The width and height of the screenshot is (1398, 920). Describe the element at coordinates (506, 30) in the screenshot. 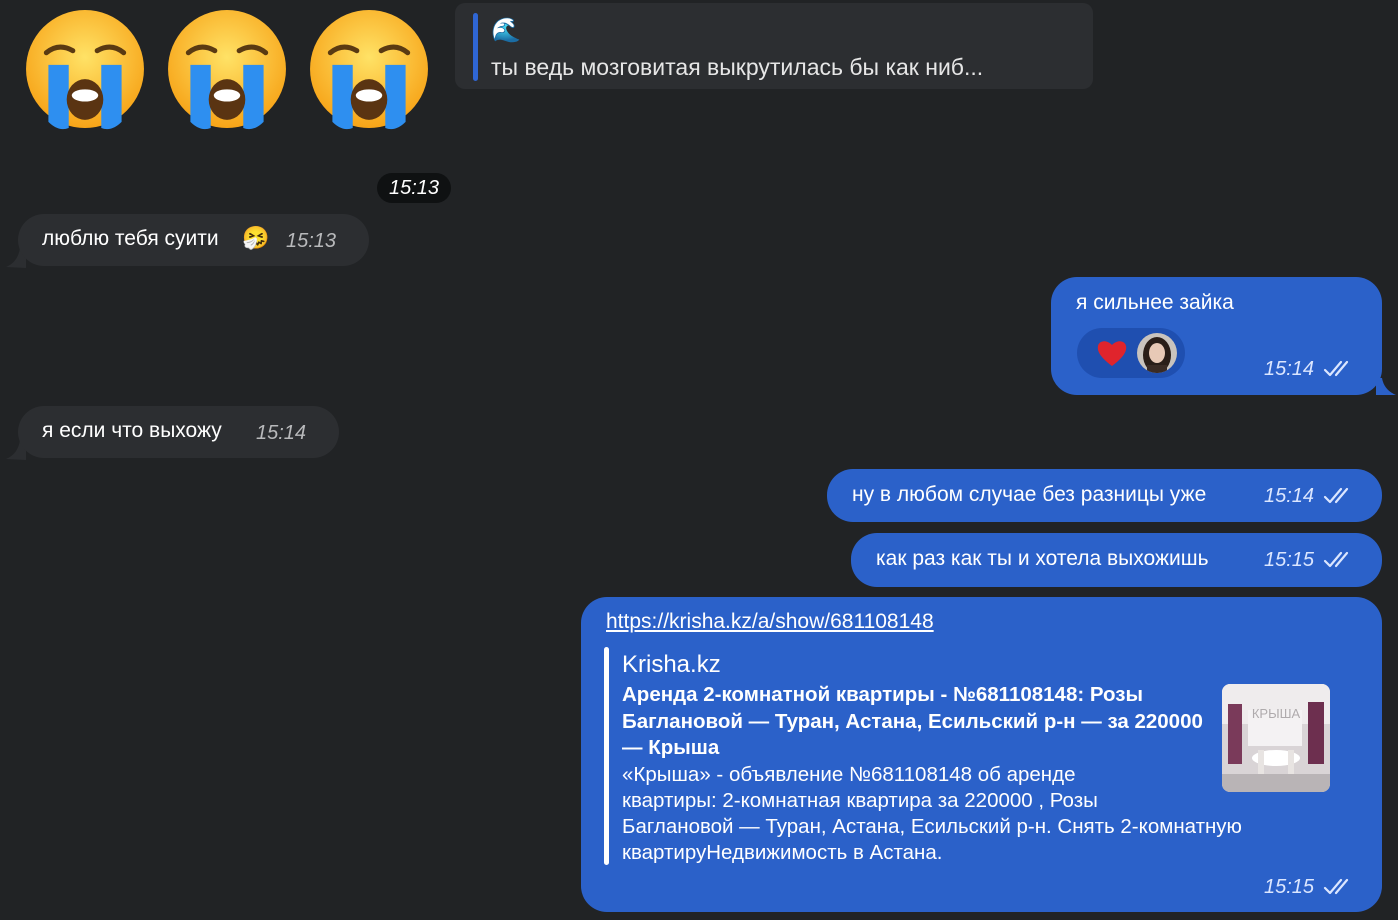

I see `wave-icon: 🌊` at that location.